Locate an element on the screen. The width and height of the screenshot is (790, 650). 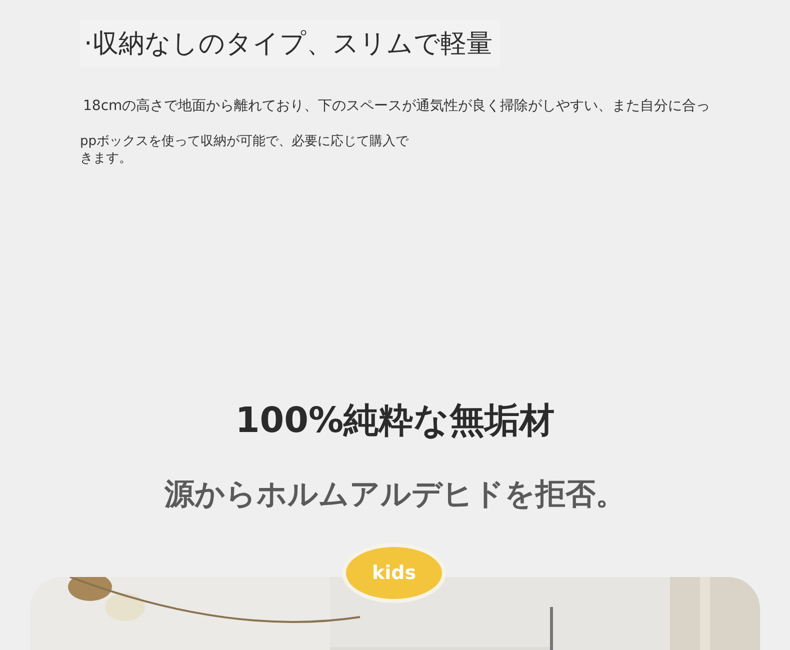
headline: 100%純粋な無垢材 is located at coordinates (395, 421).